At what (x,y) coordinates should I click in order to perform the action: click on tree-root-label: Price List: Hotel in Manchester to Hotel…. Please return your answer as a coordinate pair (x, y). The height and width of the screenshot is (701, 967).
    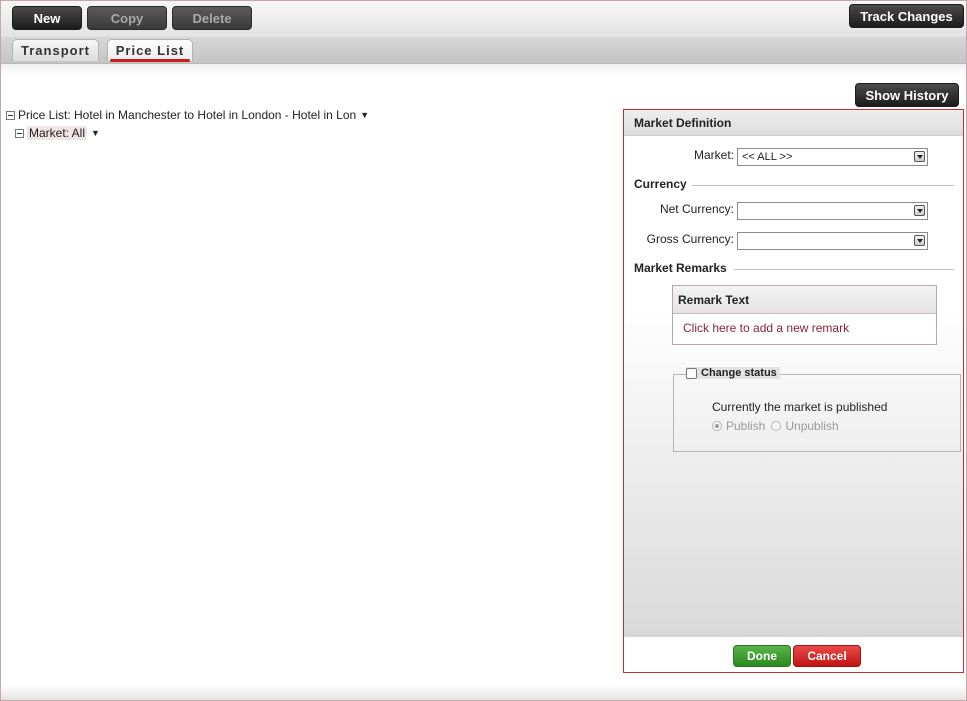
    Looking at the image, I should click on (187, 115).